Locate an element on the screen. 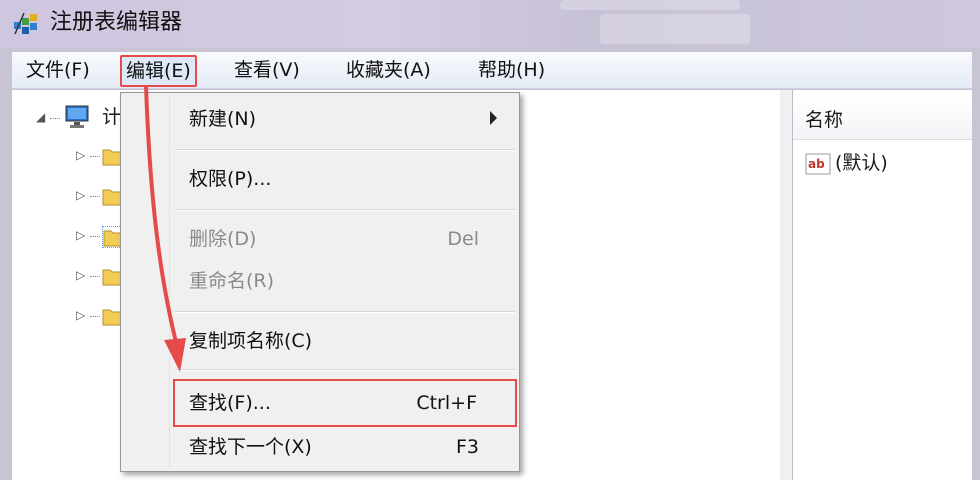 This screenshot has height=480, width=980. menu-bar: 文件(F) 编辑(E) 查看(V) 收藏夹(A) 帮助(H) is located at coordinates (492, 70).